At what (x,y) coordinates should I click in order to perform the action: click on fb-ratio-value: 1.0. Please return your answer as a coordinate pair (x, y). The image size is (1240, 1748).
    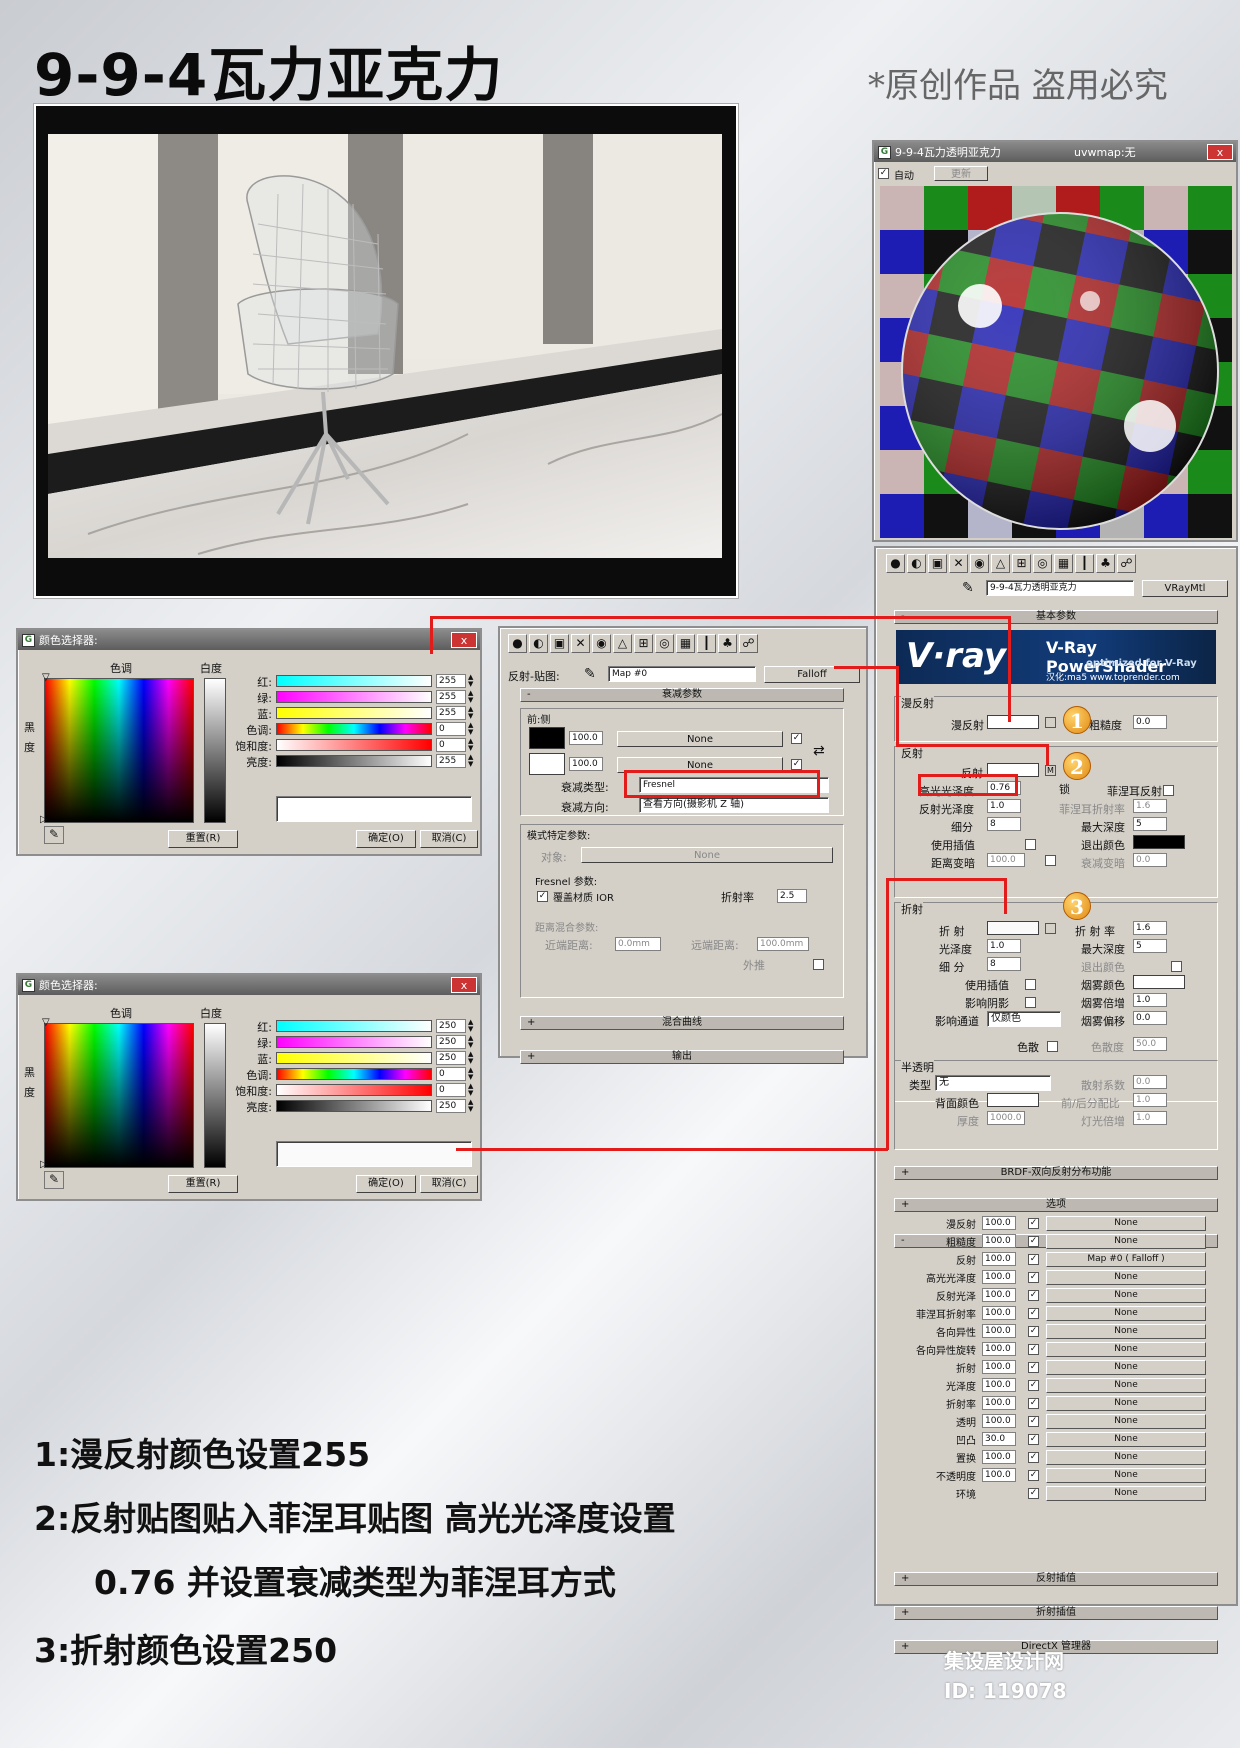
    Looking at the image, I should click on (1150, 1100).